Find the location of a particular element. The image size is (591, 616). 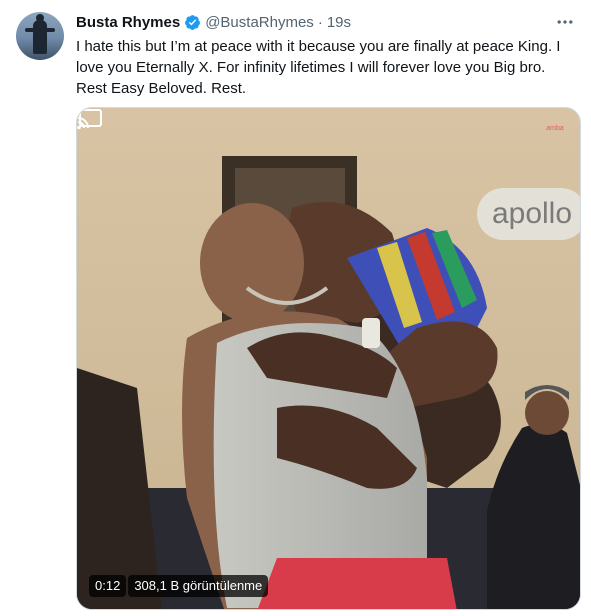

avatar is located at coordinates (40, 36).